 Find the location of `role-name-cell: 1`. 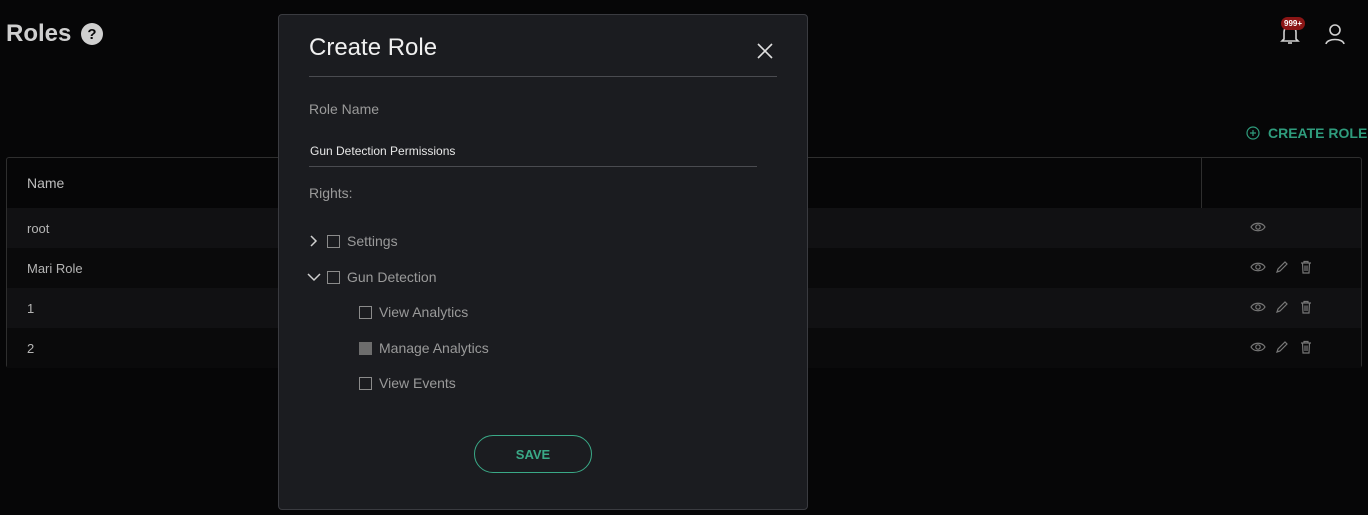

role-name-cell: 1 is located at coordinates (31, 308).